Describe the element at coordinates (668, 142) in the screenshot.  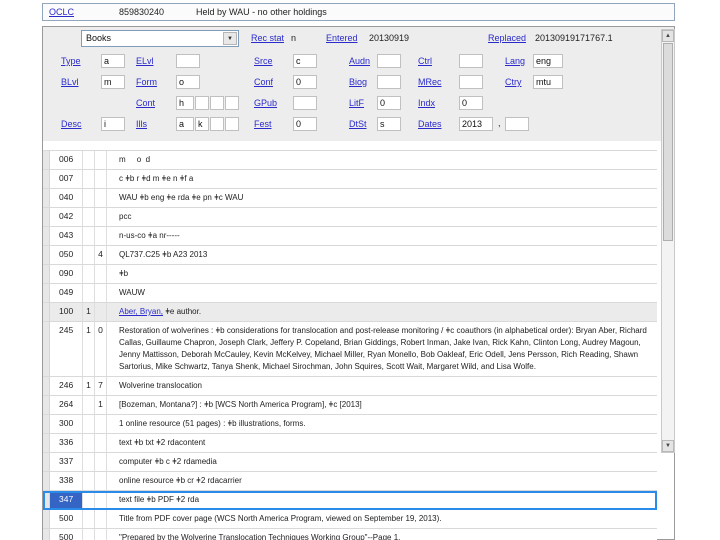
I see `scrollbar-thumb` at that location.